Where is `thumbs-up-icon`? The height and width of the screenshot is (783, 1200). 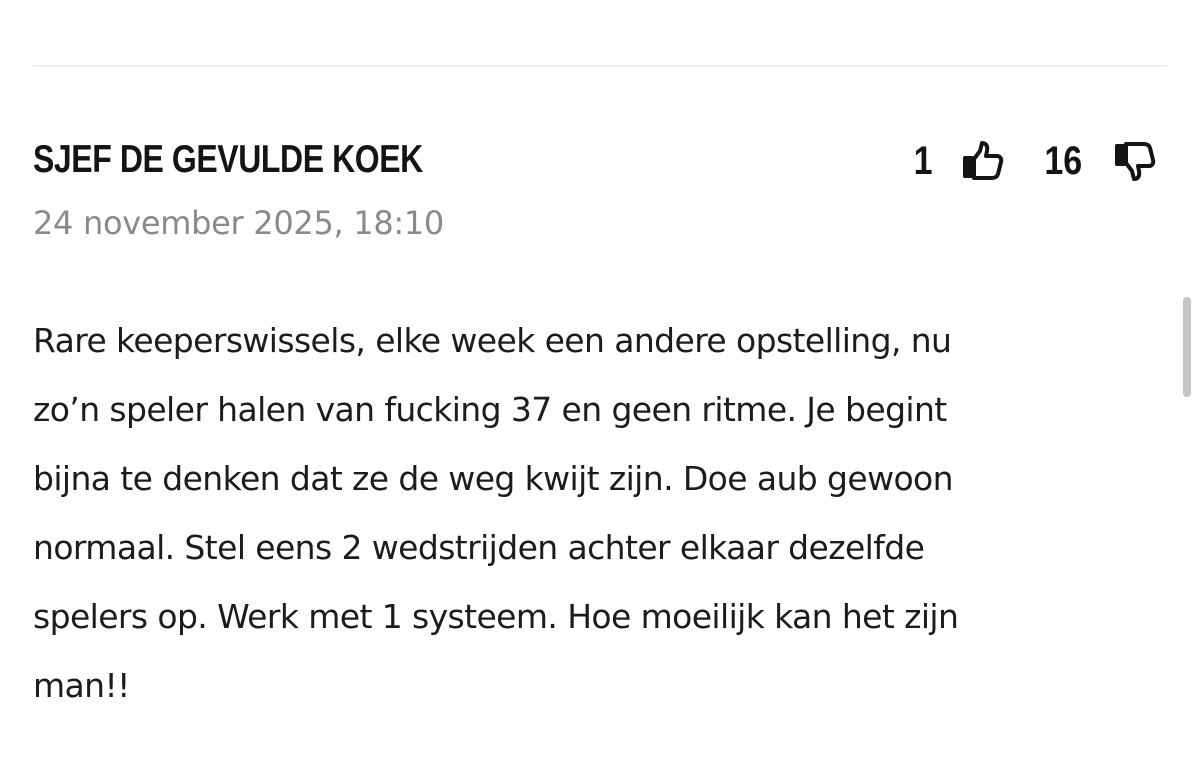
thumbs-up-icon is located at coordinates (983, 161).